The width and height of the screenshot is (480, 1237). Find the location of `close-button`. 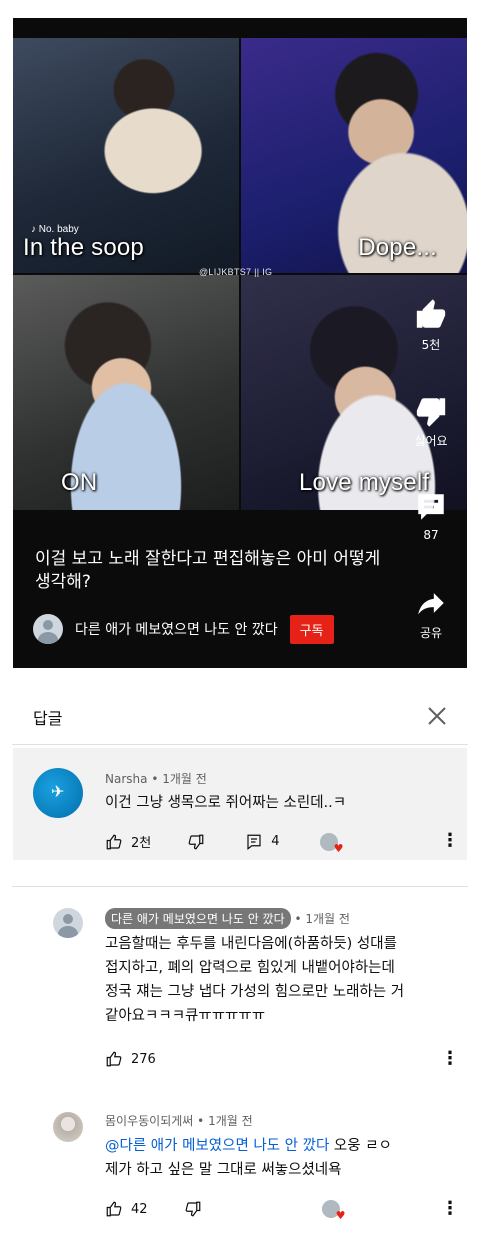

close-button is located at coordinates (437, 716).